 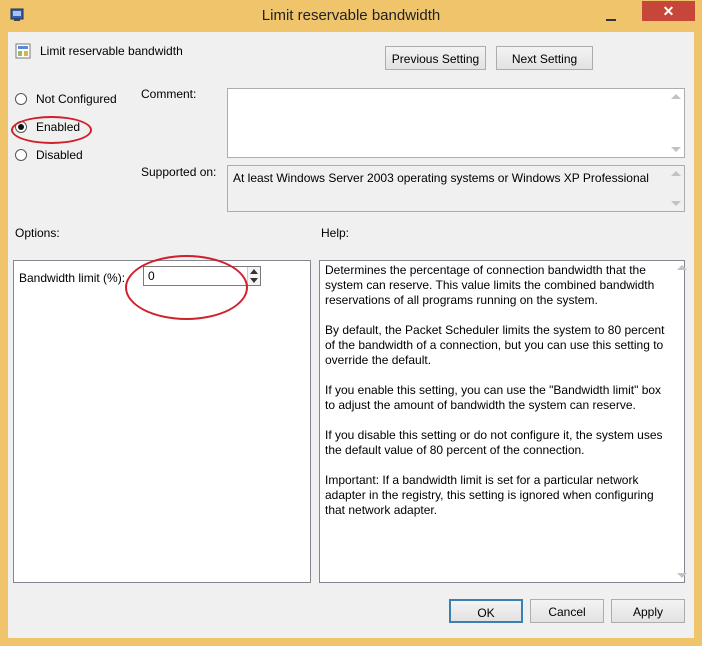 What do you see at coordinates (668, 11) in the screenshot?
I see `close-button: ✕` at bounding box center [668, 11].